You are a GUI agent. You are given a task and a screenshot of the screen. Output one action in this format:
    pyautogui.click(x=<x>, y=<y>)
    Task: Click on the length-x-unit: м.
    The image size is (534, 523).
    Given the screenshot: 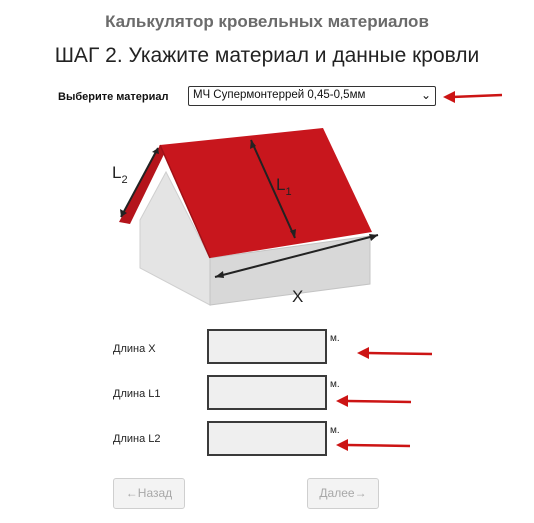 What is the action you would take?
    pyautogui.click(x=335, y=338)
    